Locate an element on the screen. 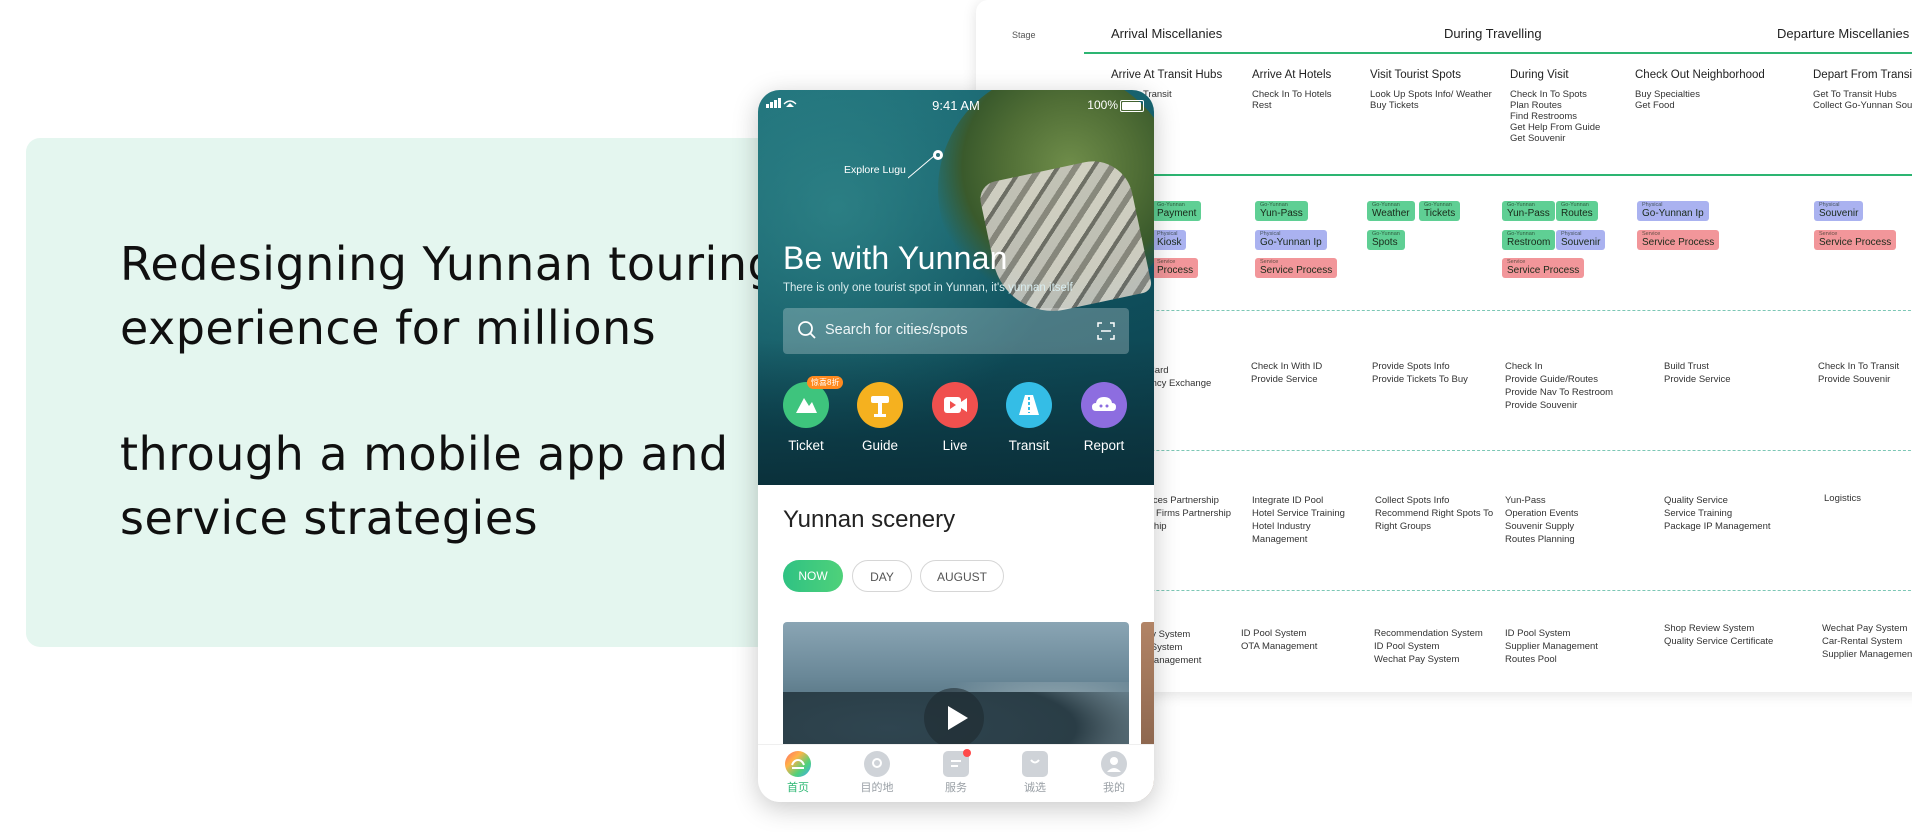 This screenshot has height=832, width=1912. quick-action-report: Report is located at coordinates (1104, 417).